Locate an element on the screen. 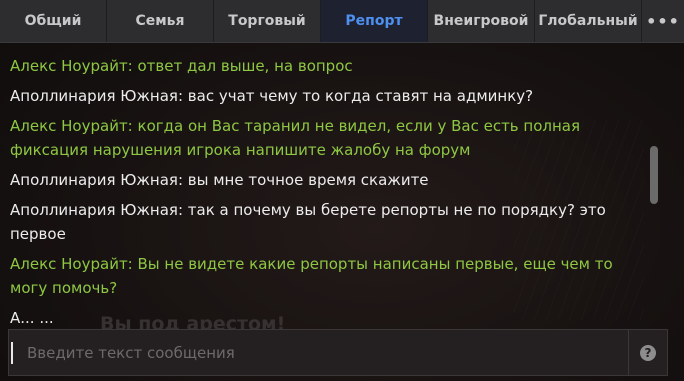  tab-offgame: Внеигровой is located at coordinates (481, 21).